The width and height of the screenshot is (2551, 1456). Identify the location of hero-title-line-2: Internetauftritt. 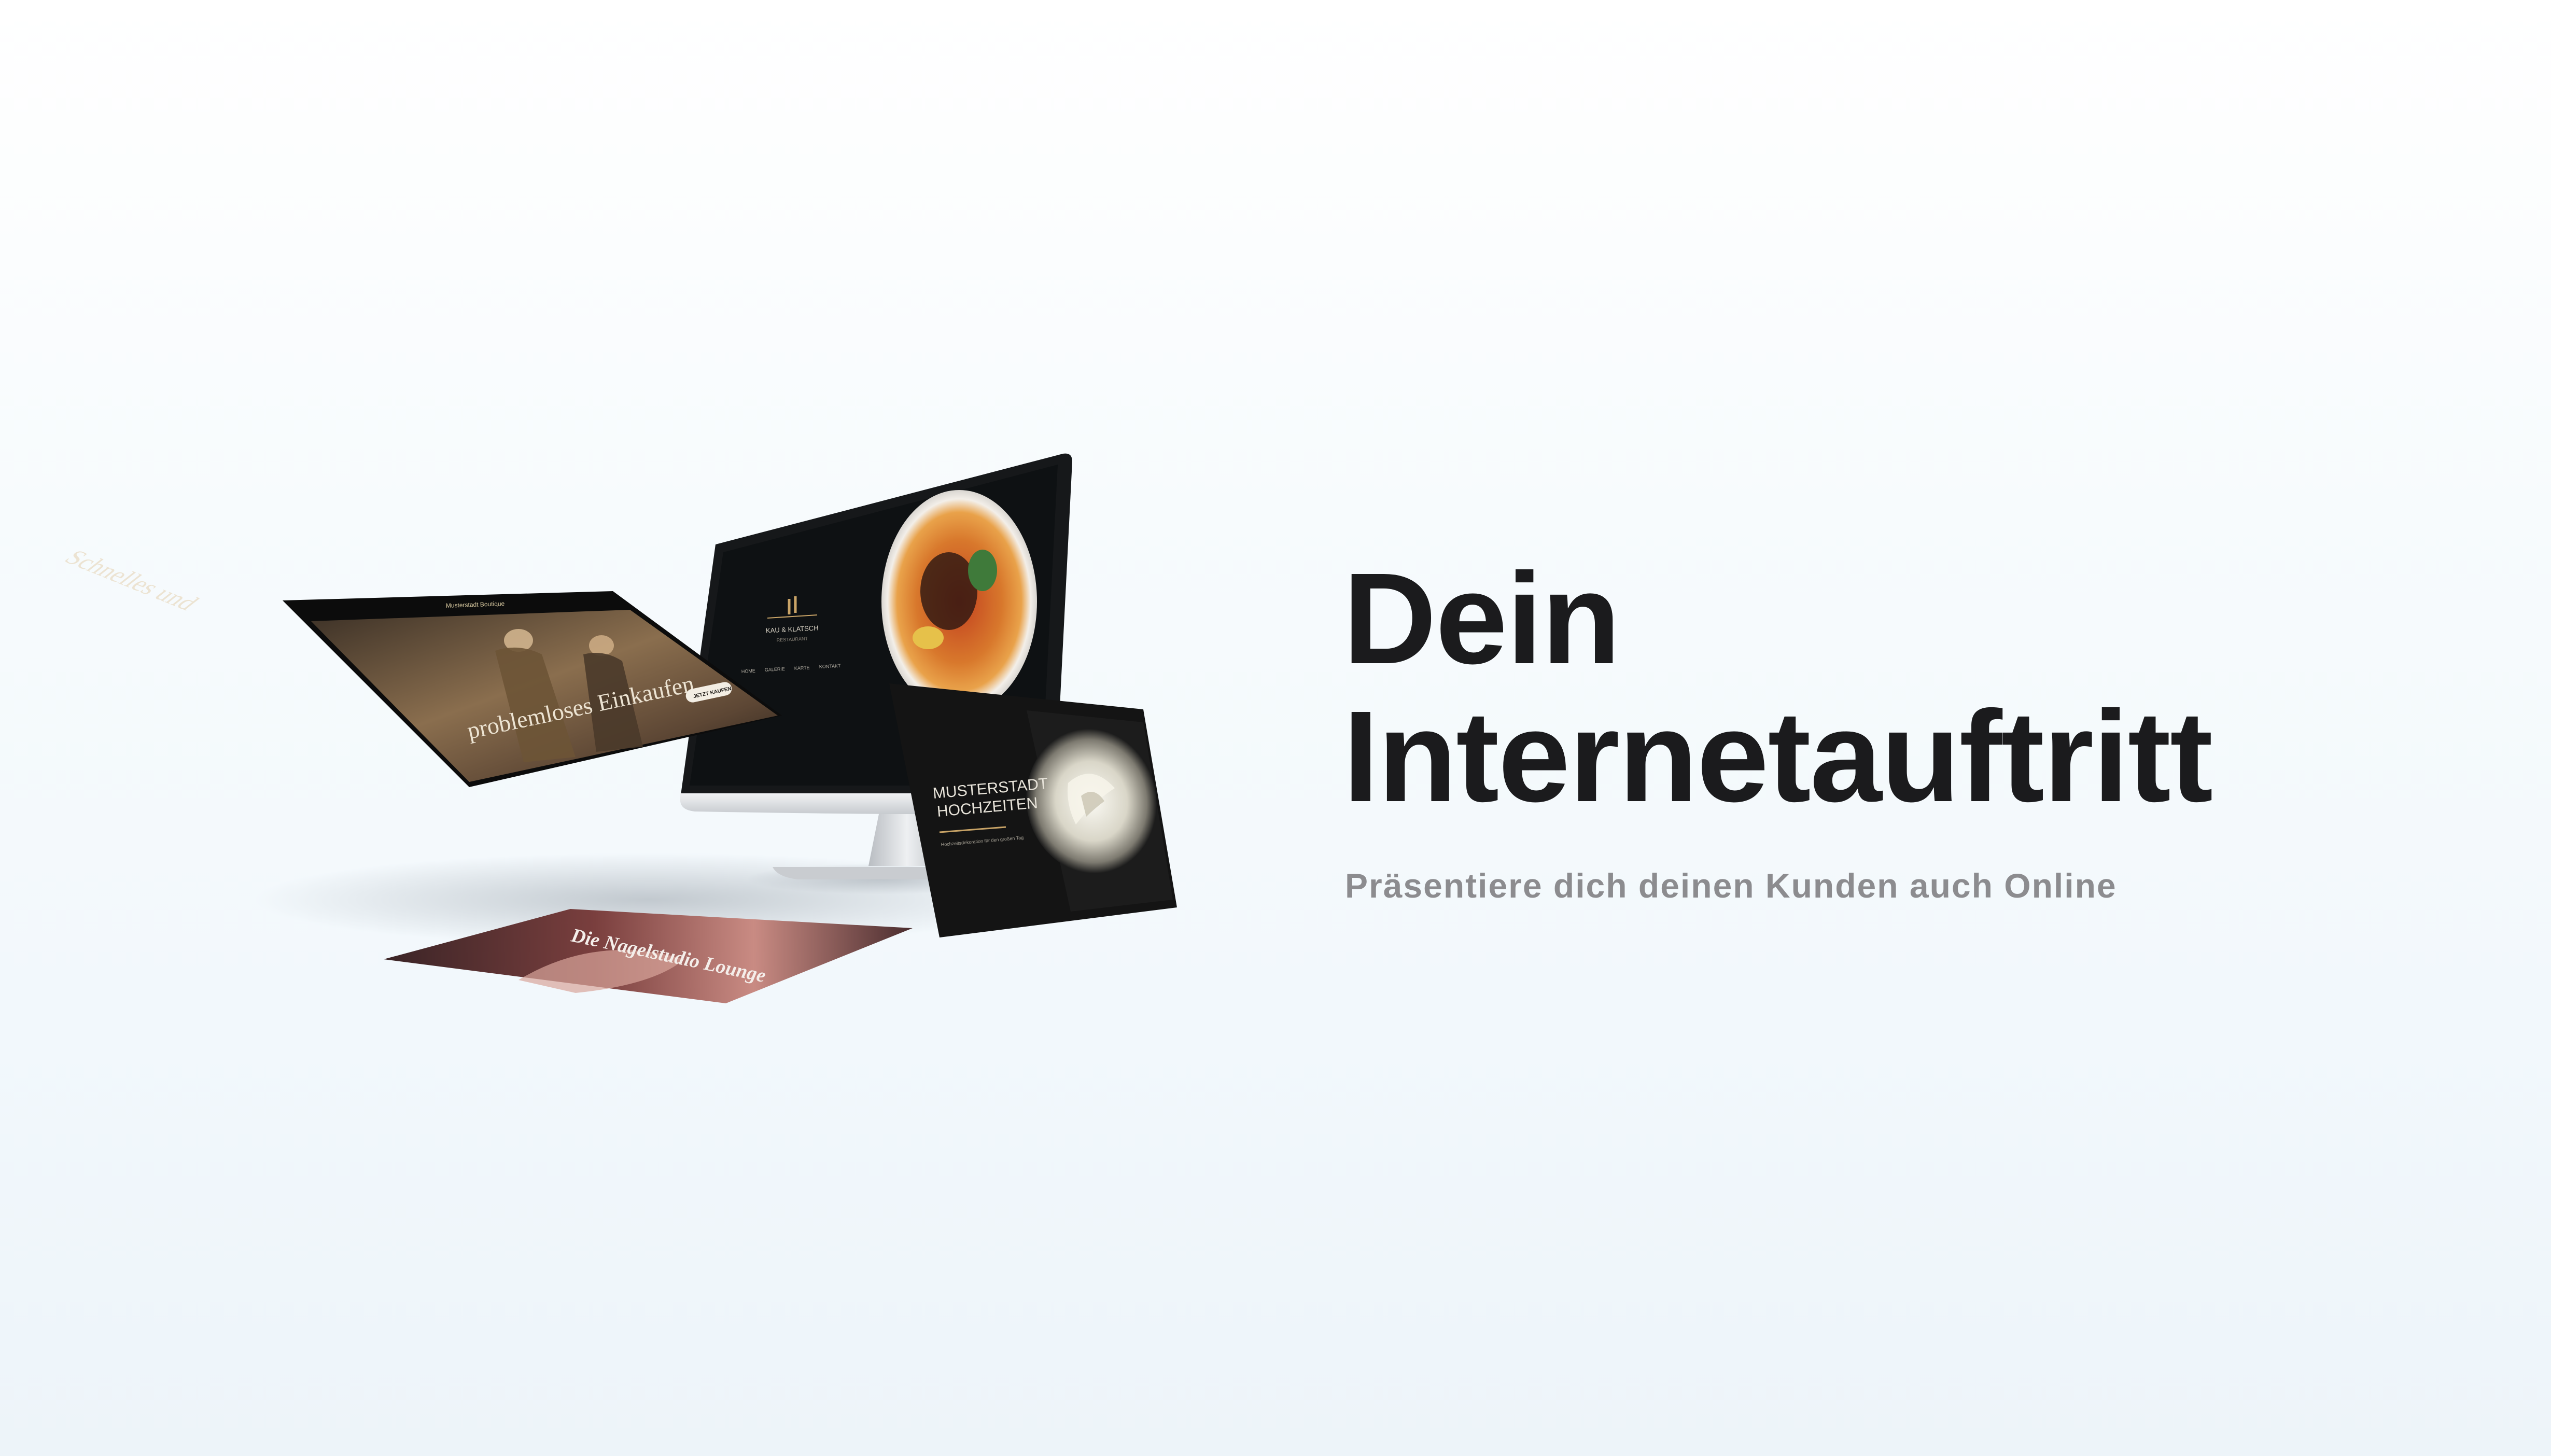
(1778, 756).